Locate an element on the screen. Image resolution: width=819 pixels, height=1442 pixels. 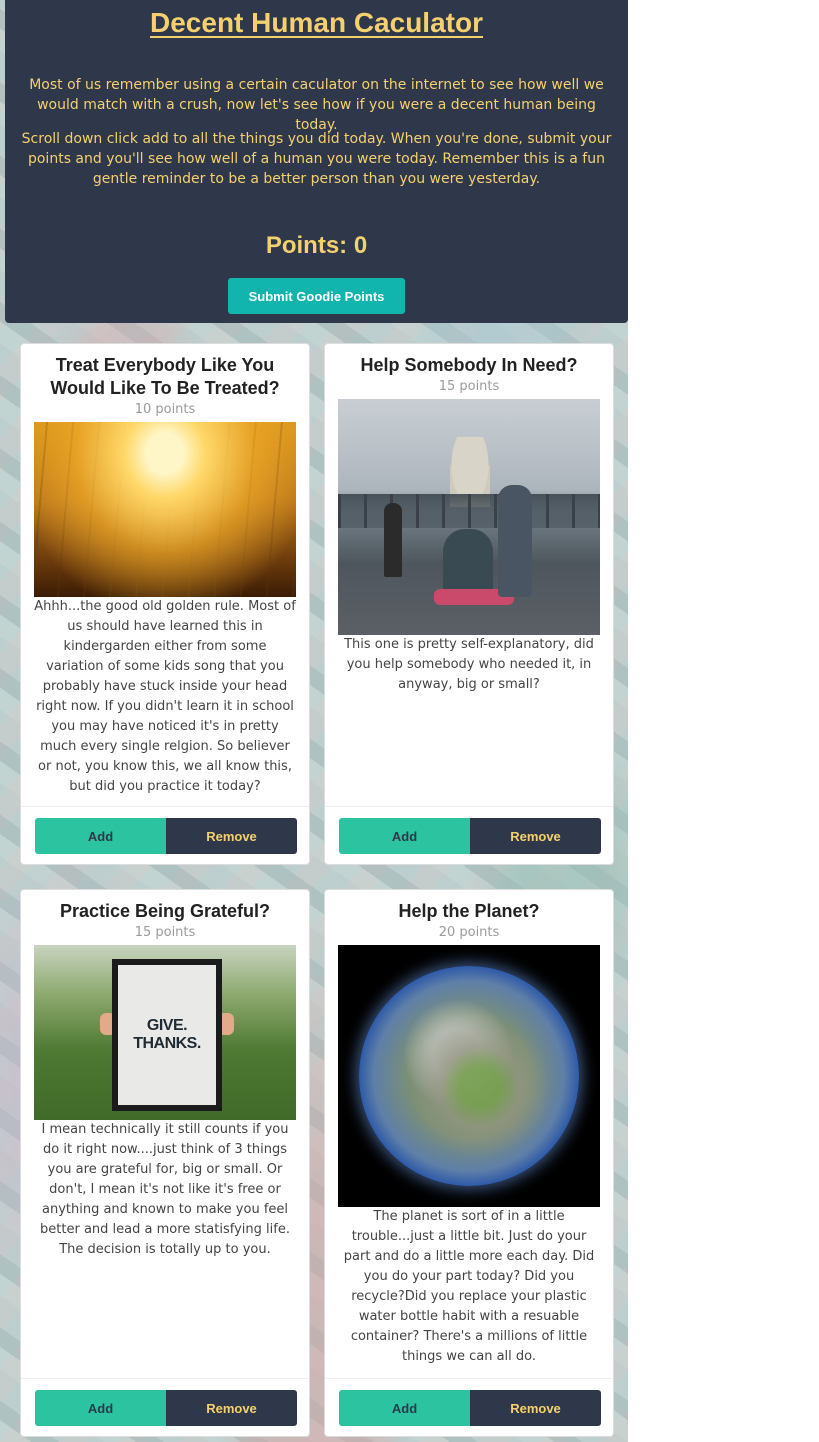
golden-grass-image is located at coordinates (165, 509).